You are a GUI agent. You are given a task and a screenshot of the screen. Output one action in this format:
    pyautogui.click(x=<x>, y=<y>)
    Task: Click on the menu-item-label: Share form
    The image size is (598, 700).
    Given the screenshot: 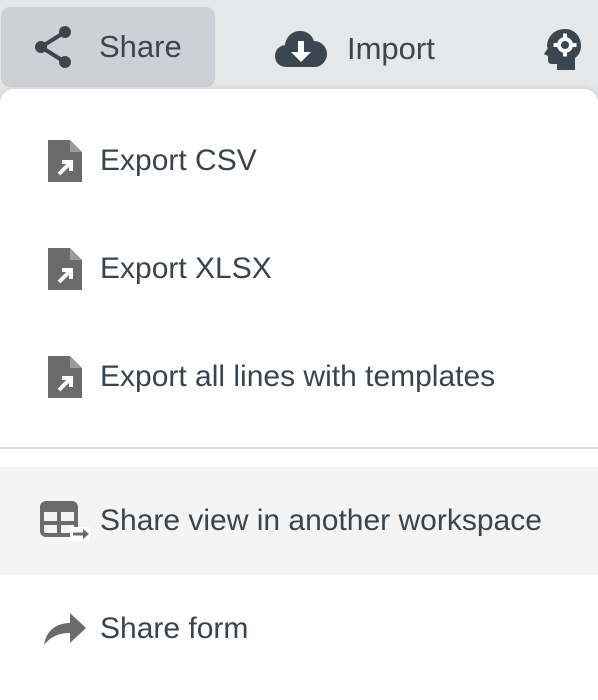 What is the action you would take?
    pyautogui.click(x=174, y=628)
    